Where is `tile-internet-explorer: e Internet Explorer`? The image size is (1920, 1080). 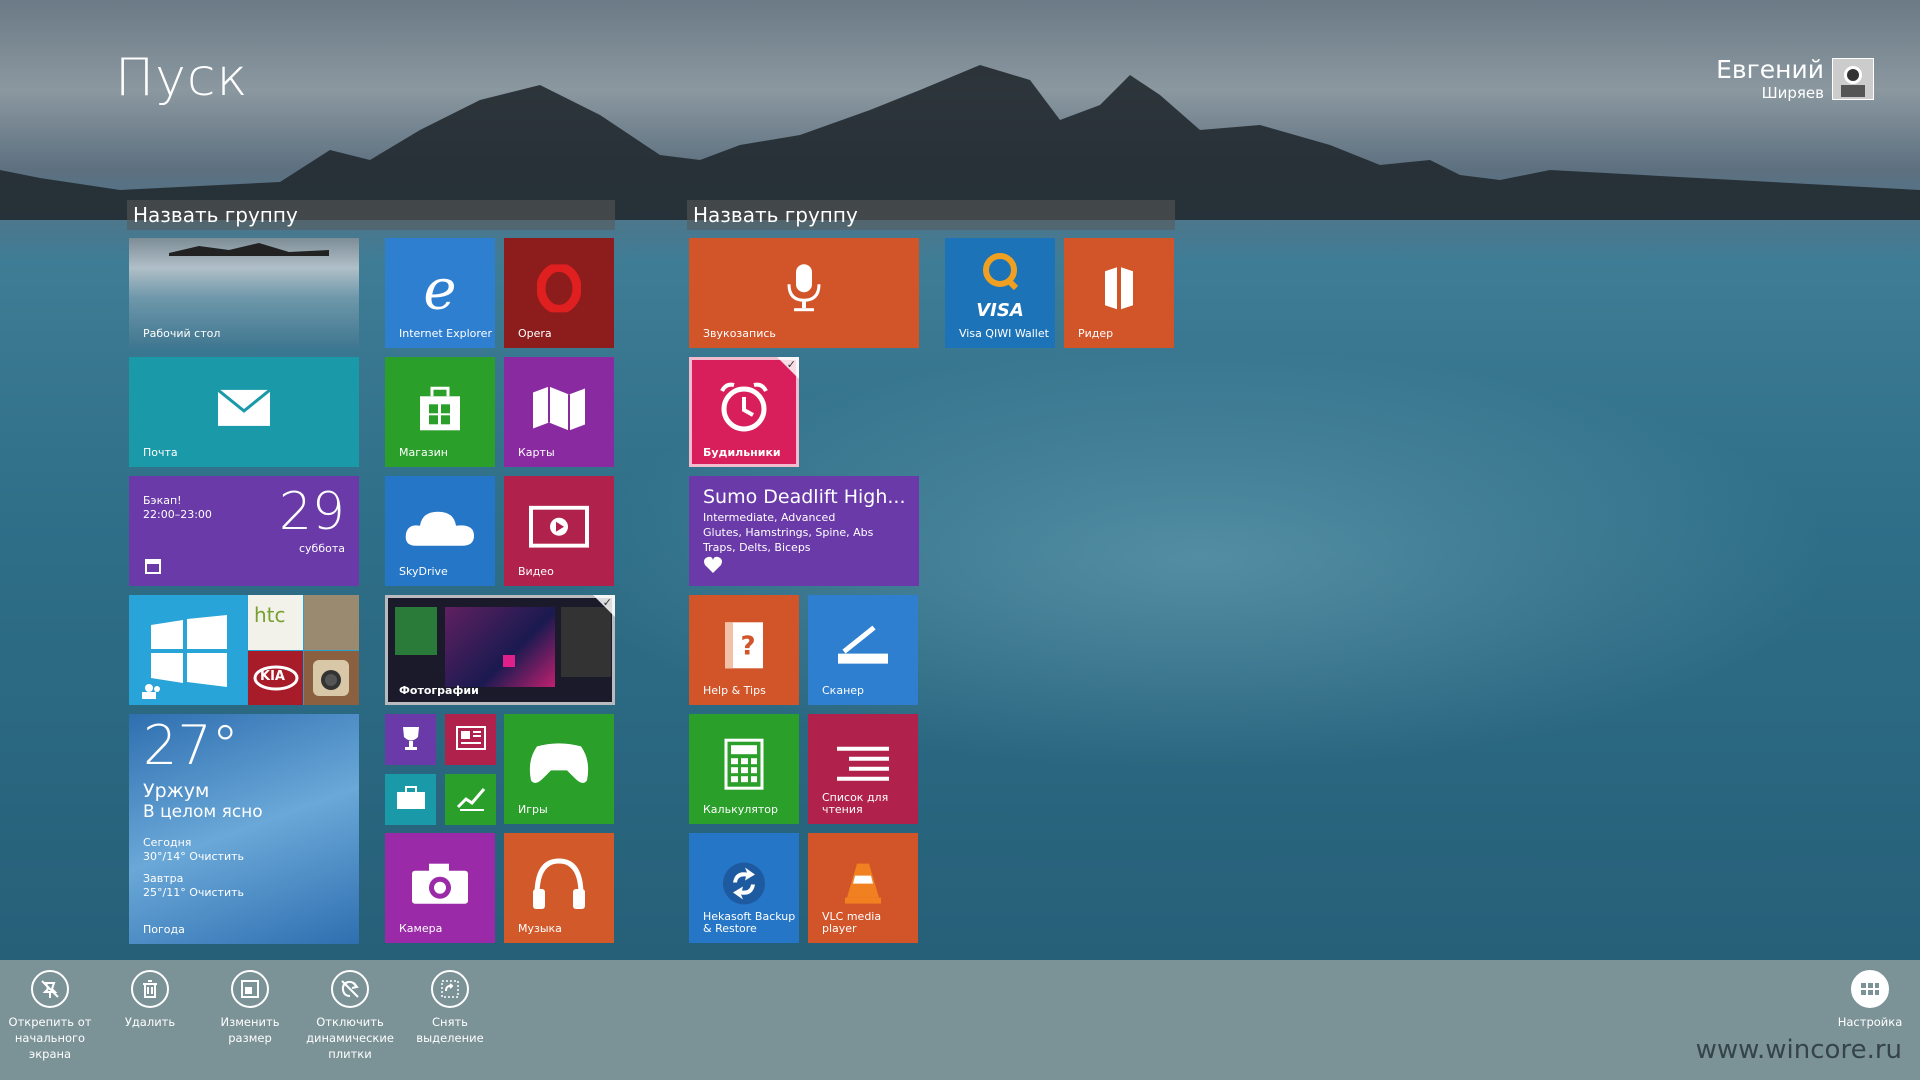
tile-internet-explorer: e Internet Explorer is located at coordinates (440, 293).